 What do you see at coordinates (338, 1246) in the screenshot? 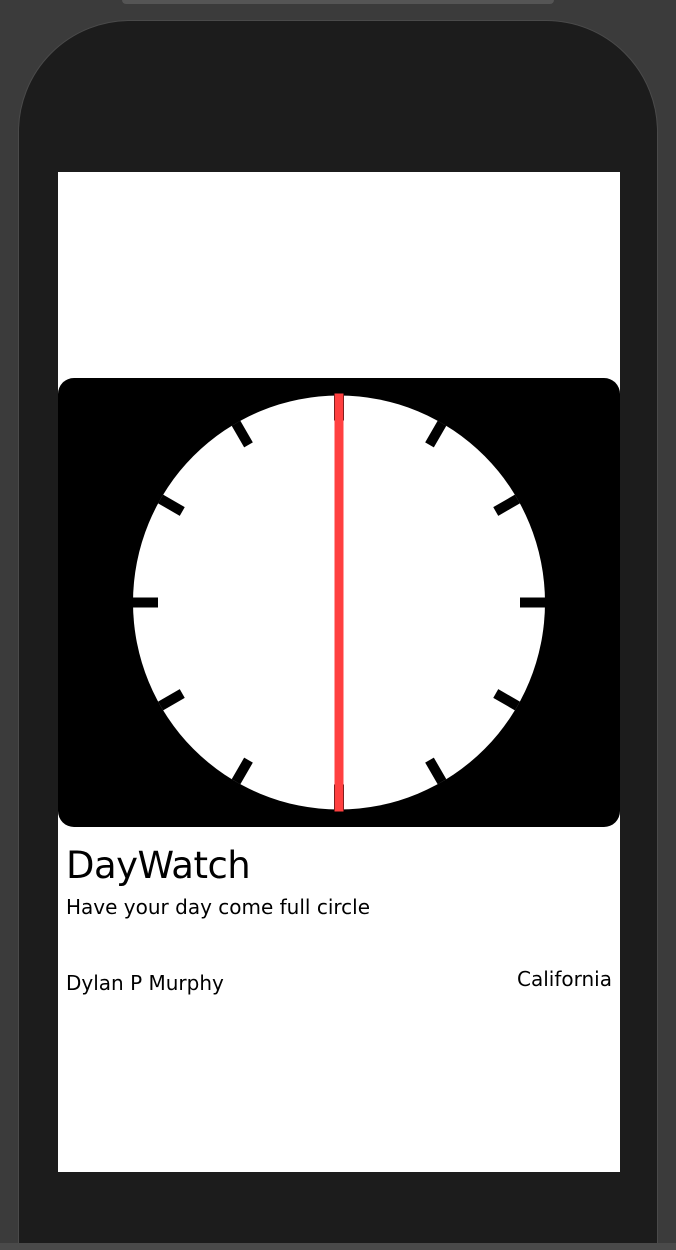
I see `window-bottom-edge` at bounding box center [338, 1246].